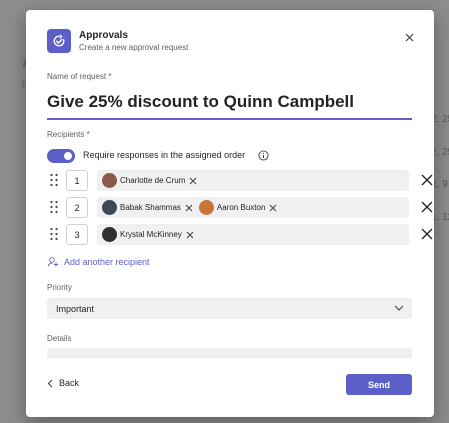  Describe the element at coordinates (229, 308) in the screenshot. I see `priority-select: Important` at that location.